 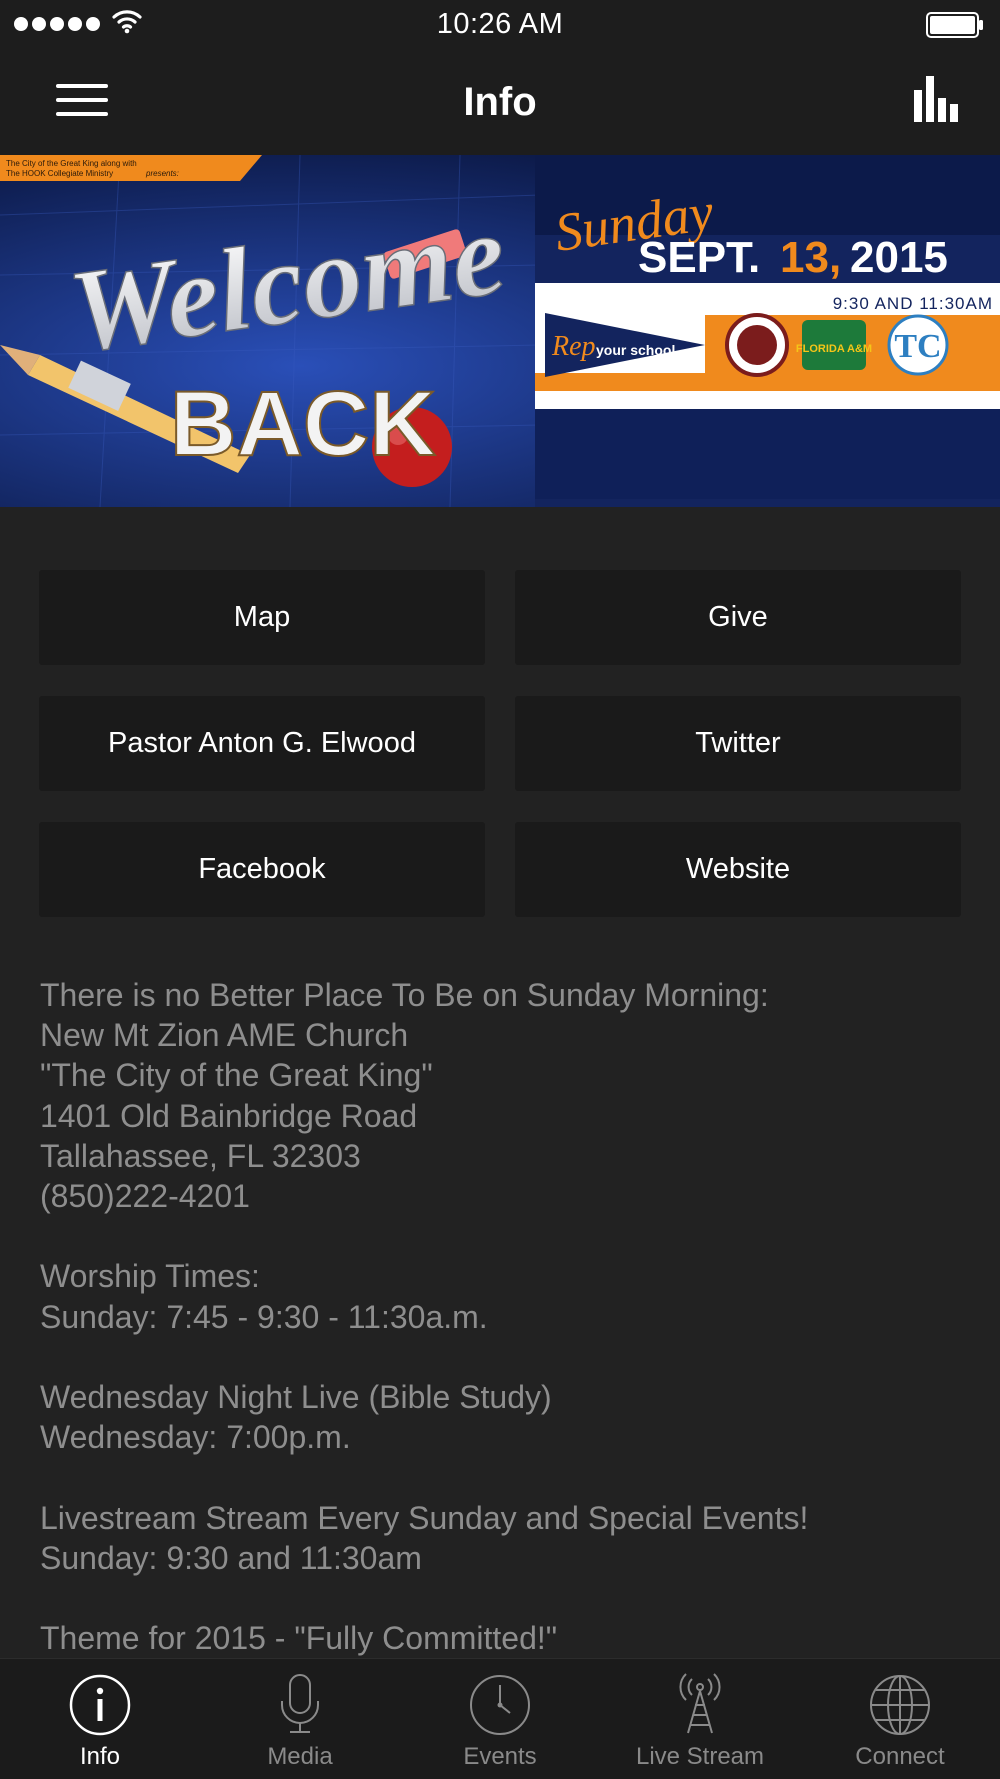 What do you see at coordinates (810, 257) in the screenshot?
I see `banner-date-day: 13,` at bounding box center [810, 257].